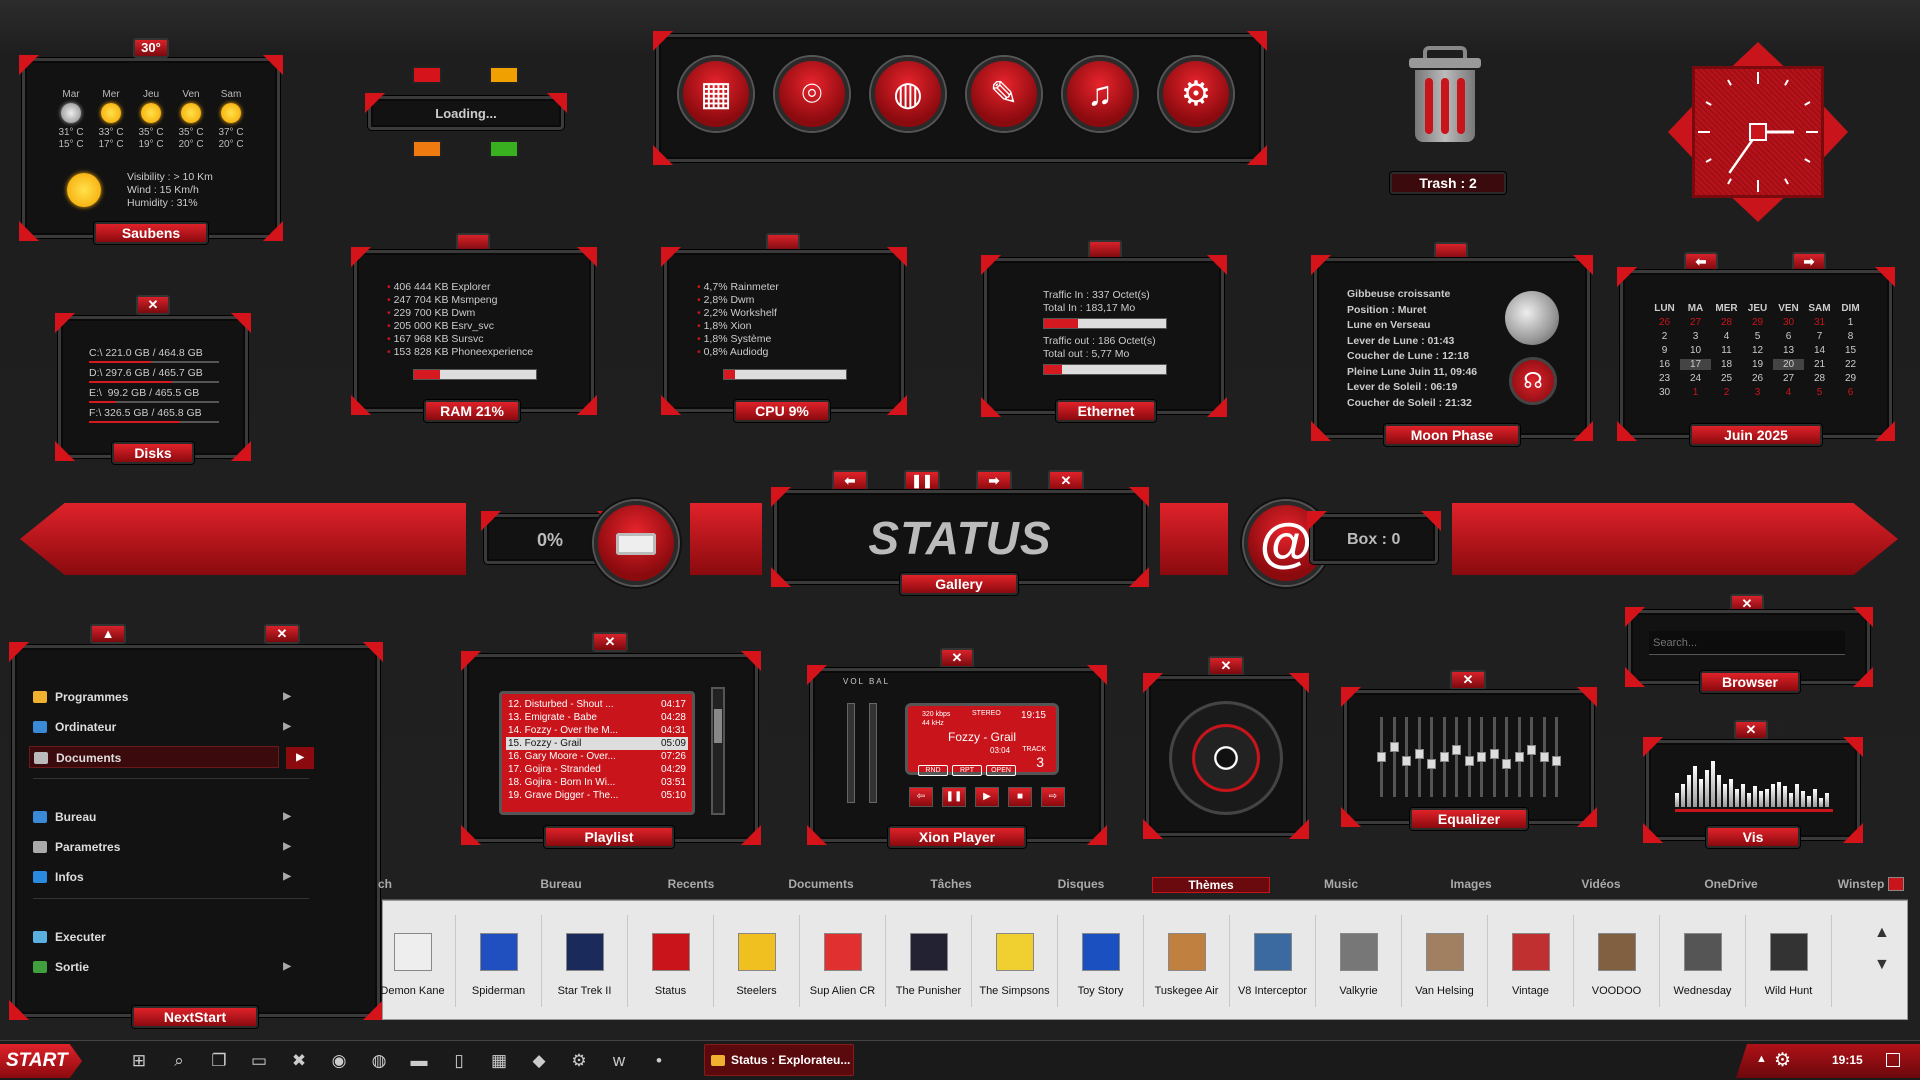  Describe the element at coordinates (472, 411) in the screenshot. I see `ram-label: RAM 21%` at that location.